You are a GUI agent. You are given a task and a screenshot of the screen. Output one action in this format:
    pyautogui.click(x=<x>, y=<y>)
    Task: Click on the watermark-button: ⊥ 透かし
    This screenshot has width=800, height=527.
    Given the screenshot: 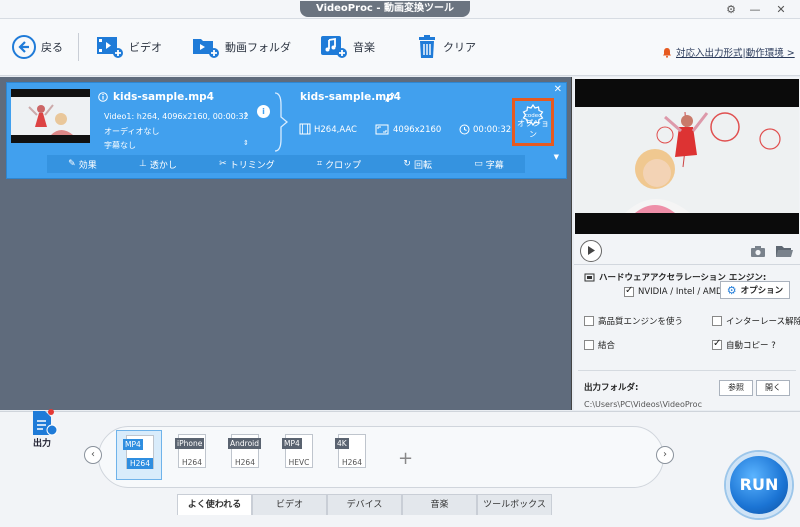 What is the action you would take?
    pyautogui.click(x=158, y=164)
    